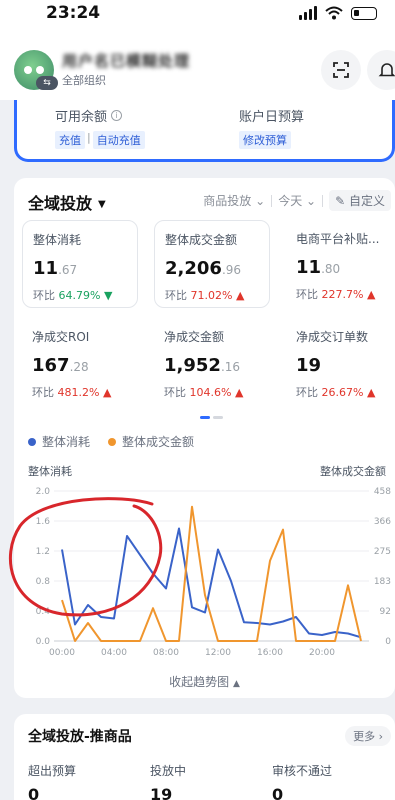  What do you see at coordinates (32, 442) in the screenshot?
I see `legend-dot-blue` at bounding box center [32, 442].